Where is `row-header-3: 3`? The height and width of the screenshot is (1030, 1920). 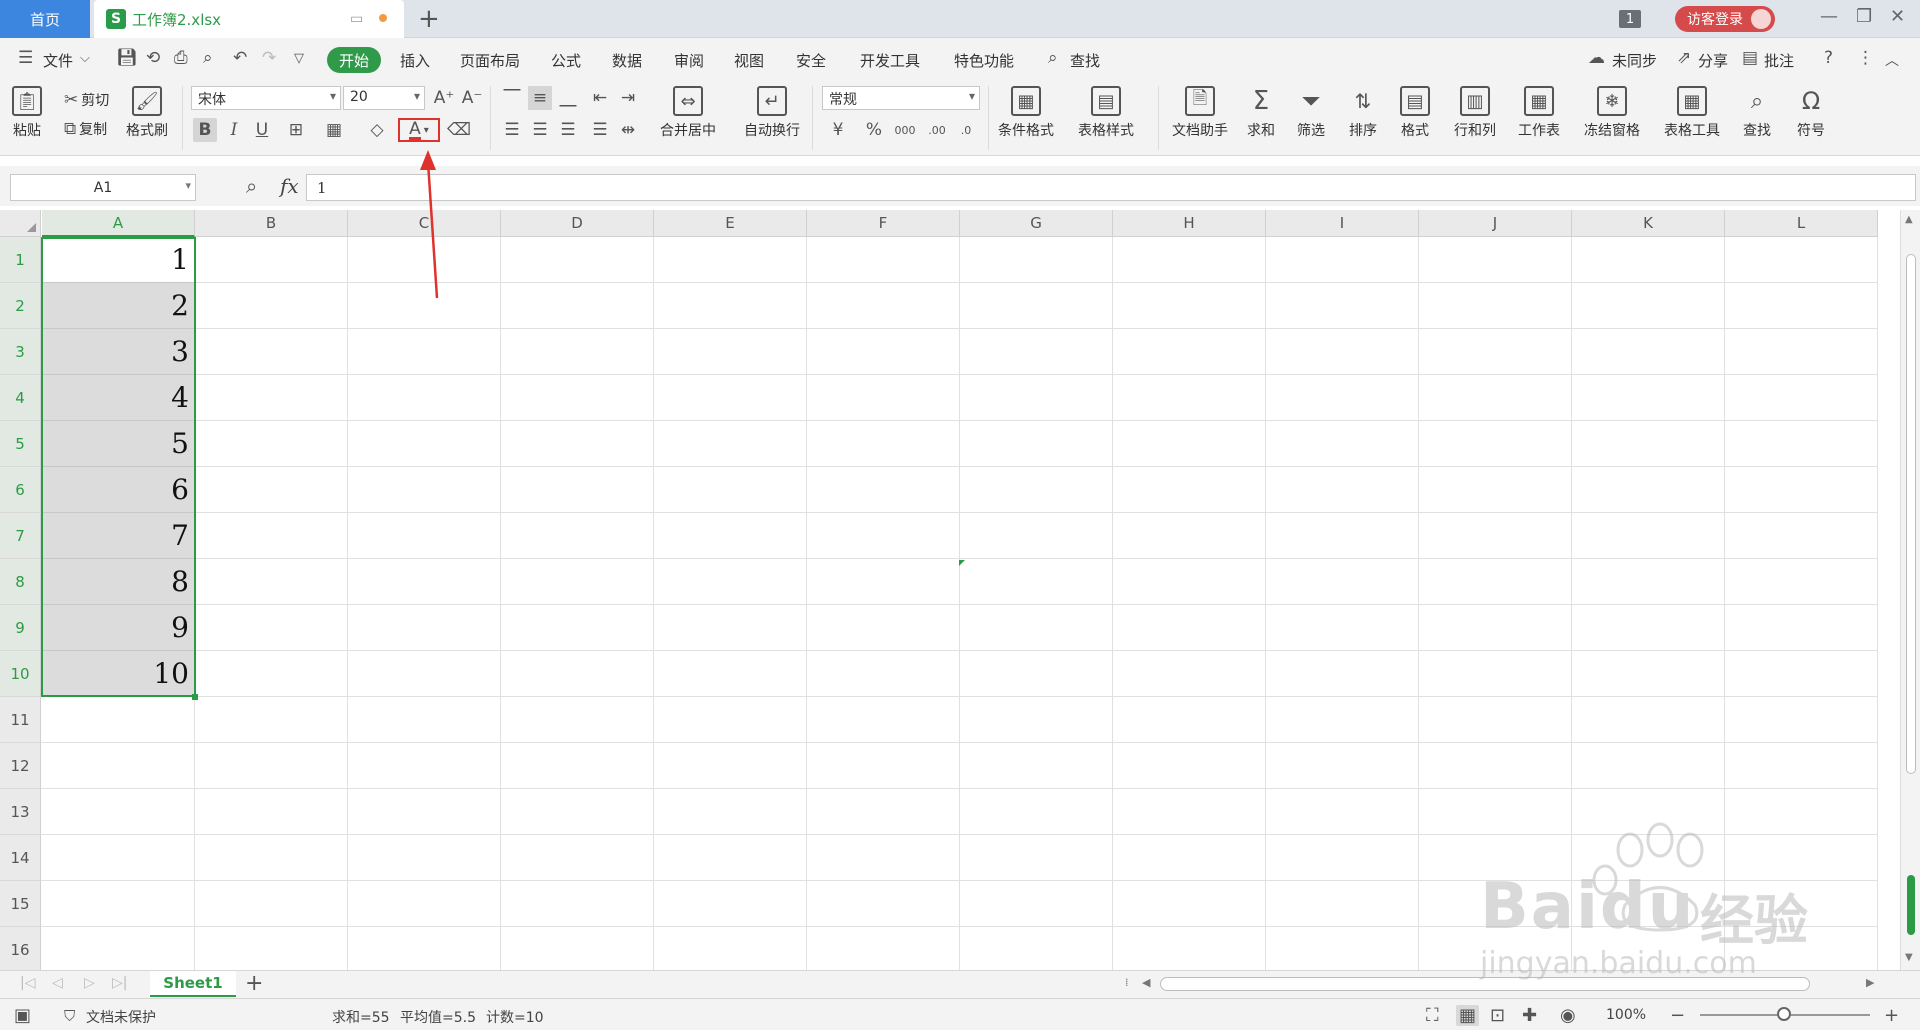
row-header-3: 3 is located at coordinates (20, 352).